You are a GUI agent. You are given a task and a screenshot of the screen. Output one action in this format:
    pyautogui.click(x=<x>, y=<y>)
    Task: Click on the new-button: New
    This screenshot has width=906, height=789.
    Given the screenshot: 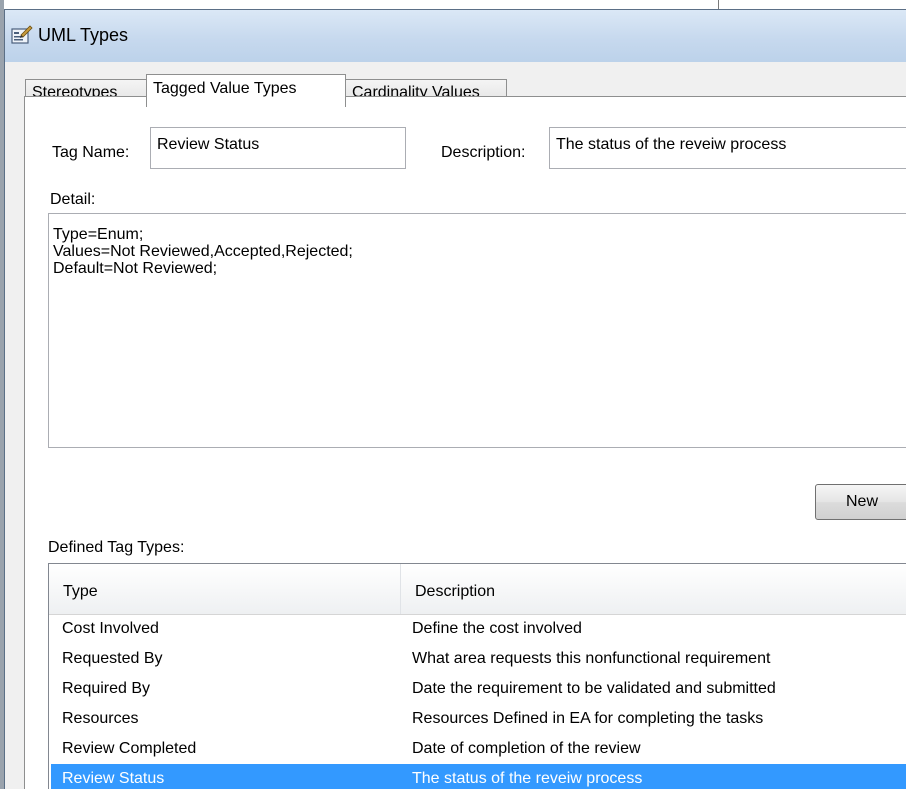 What is the action you would take?
    pyautogui.click(x=860, y=502)
    